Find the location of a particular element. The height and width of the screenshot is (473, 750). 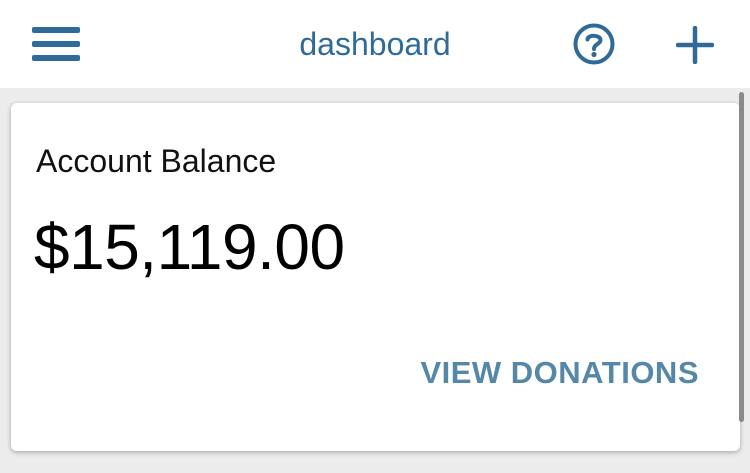

account-balance-label: Account Balance is located at coordinates (156, 161).